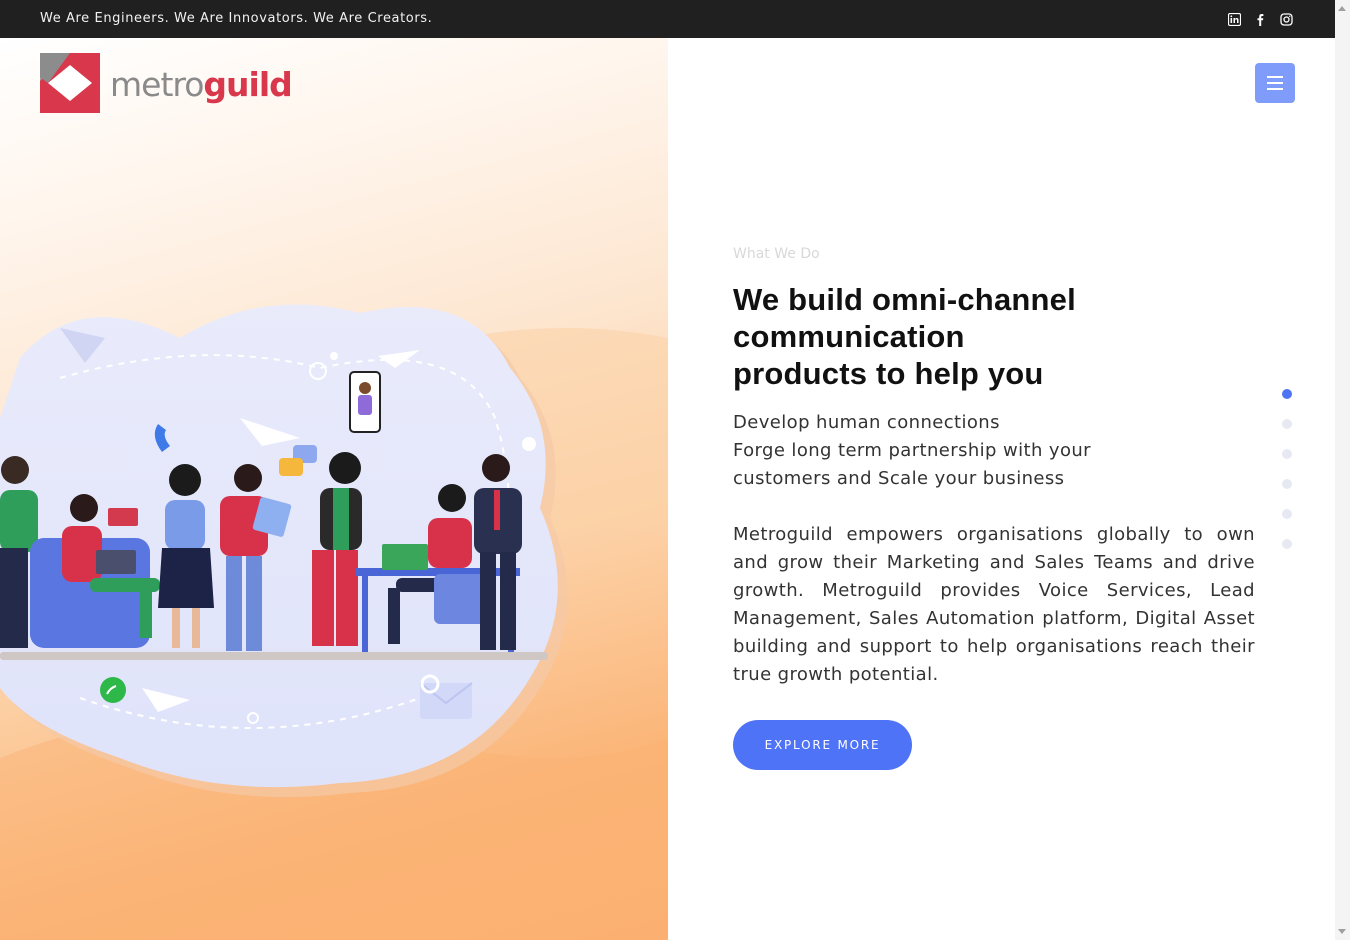 This screenshot has width=1350, height=940. I want to click on hamburger-icon-bottom, so click(1275, 89).